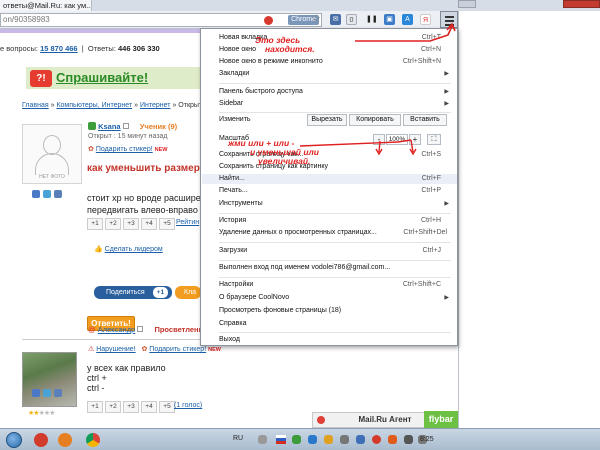 This screenshot has width=600, height=450. Describe the element at coordinates (14, 440) in the screenshot. I see `start-button` at that location.